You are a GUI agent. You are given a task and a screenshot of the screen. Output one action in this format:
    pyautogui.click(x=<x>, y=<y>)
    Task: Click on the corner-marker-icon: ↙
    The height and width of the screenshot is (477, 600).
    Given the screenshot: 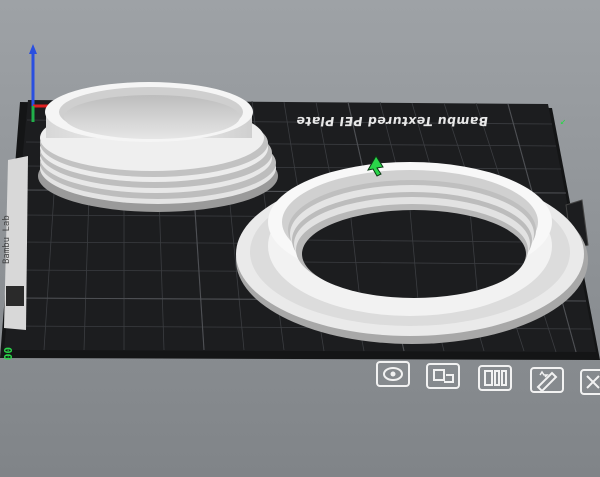 What is the action you would take?
    pyautogui.click(x=563, y=121)
    